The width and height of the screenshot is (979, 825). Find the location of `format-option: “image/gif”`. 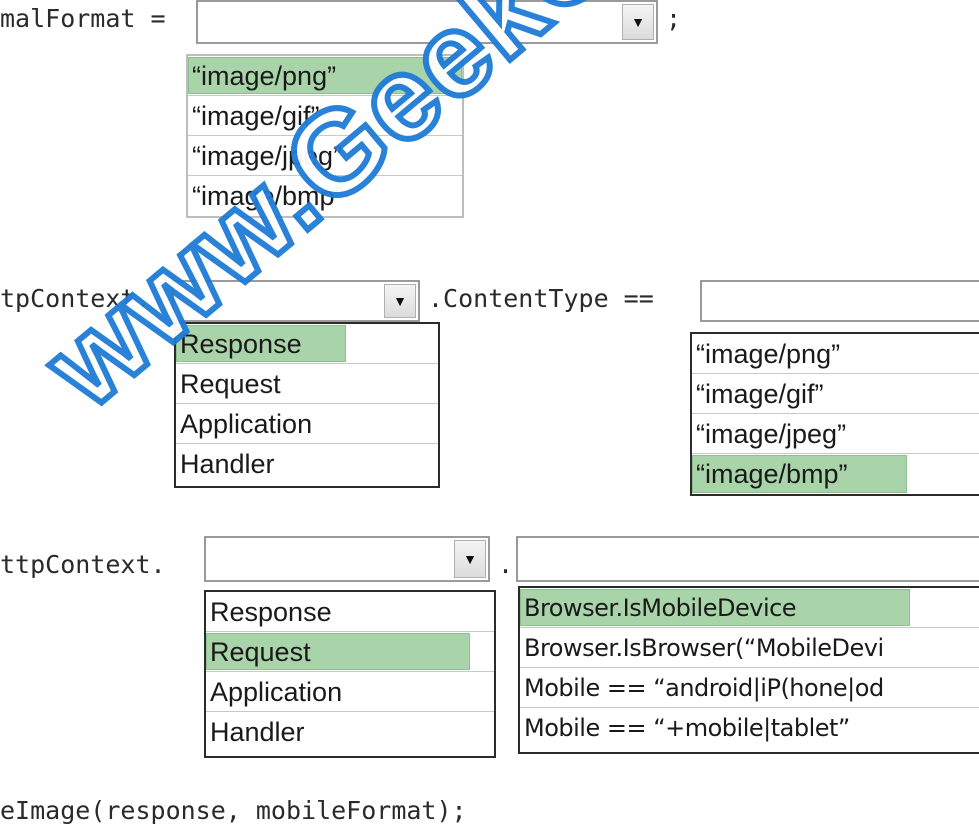

format-option: “image/gif” is located at coordinates (325, 116).